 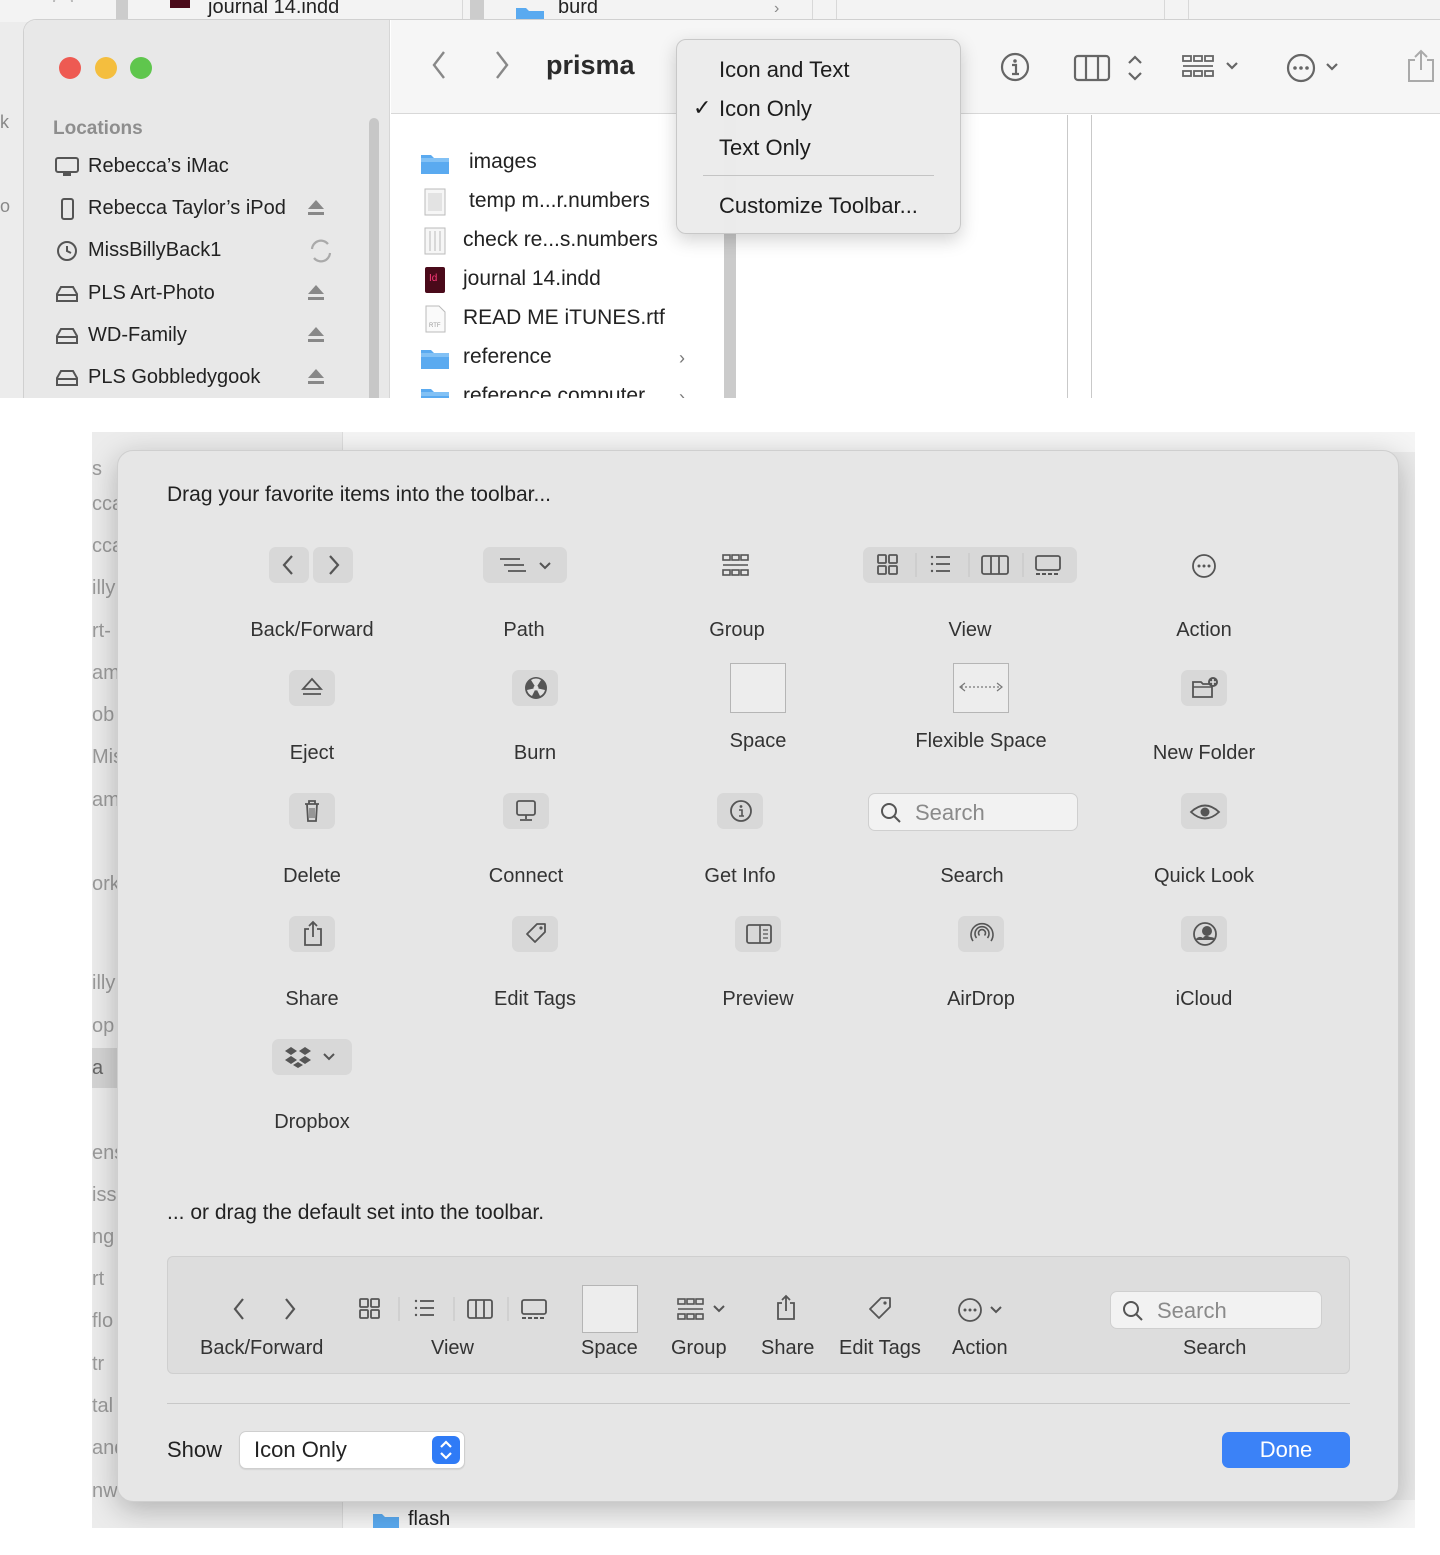 I want to click on preview-icon, so click(x=759, y=934).